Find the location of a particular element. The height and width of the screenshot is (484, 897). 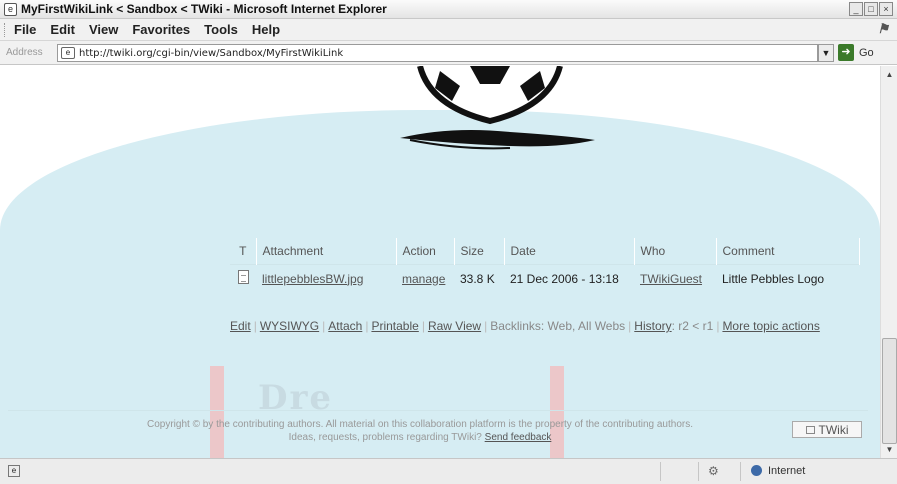

maximize-button: □ is located at coordinates (871, 9).